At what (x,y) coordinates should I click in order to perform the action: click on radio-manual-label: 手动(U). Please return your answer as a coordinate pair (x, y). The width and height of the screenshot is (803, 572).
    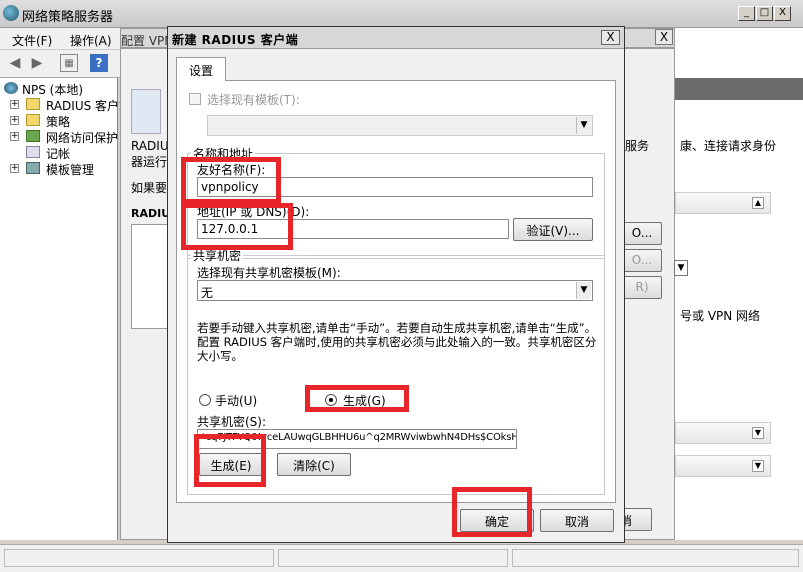
    Looking at the image, I should click on (236, 401).